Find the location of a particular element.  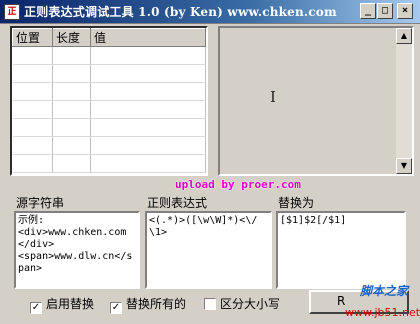

replace-all-checkbox: ✓ 替换所有的 is located at coordinates (148, 304).